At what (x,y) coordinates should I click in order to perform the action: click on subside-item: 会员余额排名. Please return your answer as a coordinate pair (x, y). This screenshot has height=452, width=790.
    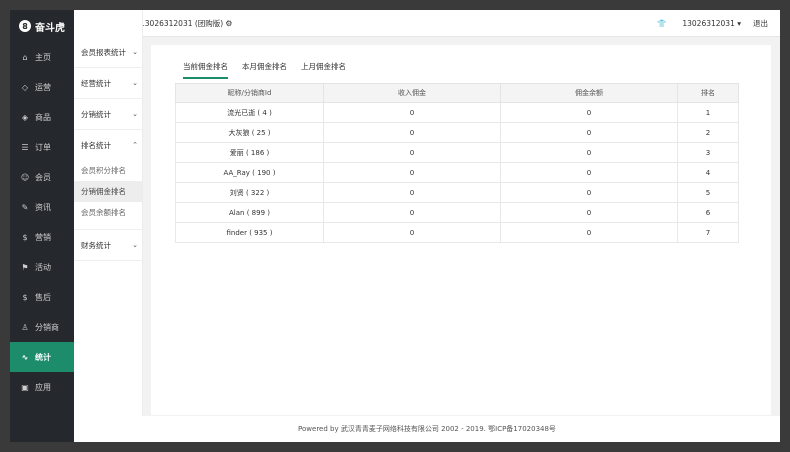
    Looking at the image, I should click on (108, 212).